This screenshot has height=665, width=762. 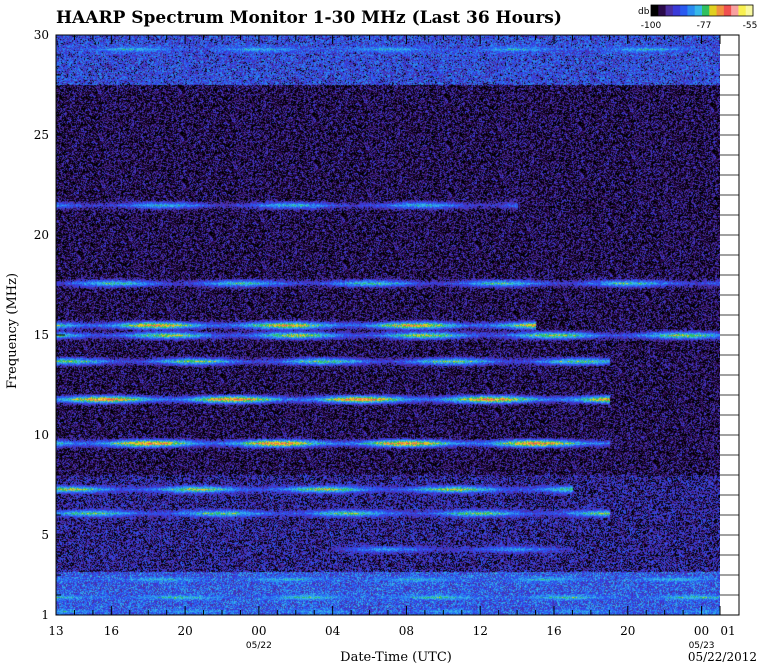 What do you see at coordinates (41, 335) in the screenshot?
I see `y-tick-label: 15` at bounding box center [41, 335].